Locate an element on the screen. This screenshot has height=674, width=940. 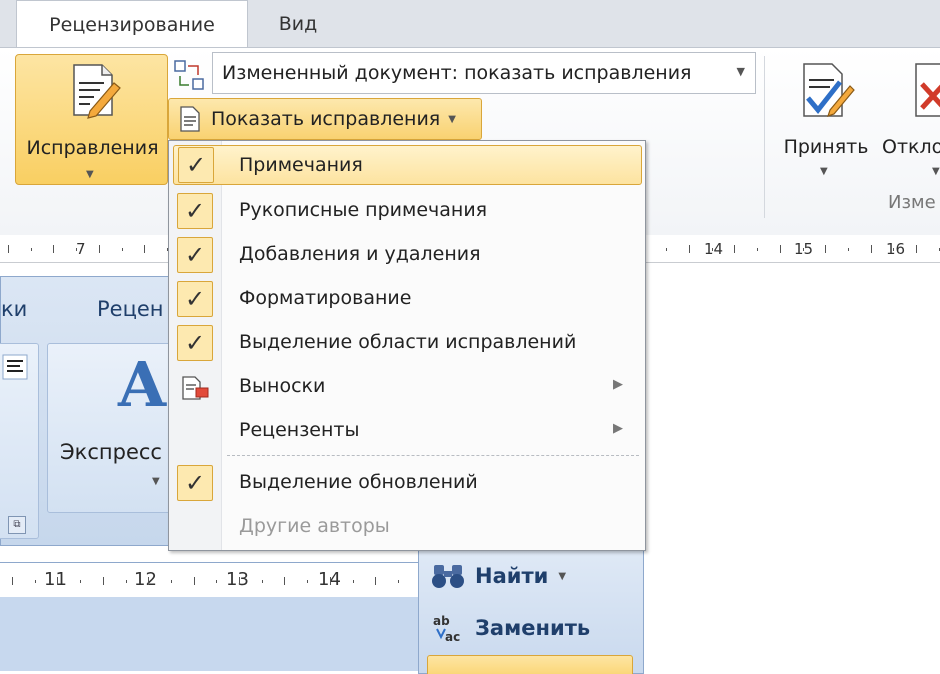
menu-item-highlight-updates: ✓ Выделение обновлений is located at coordinates (407, 483).